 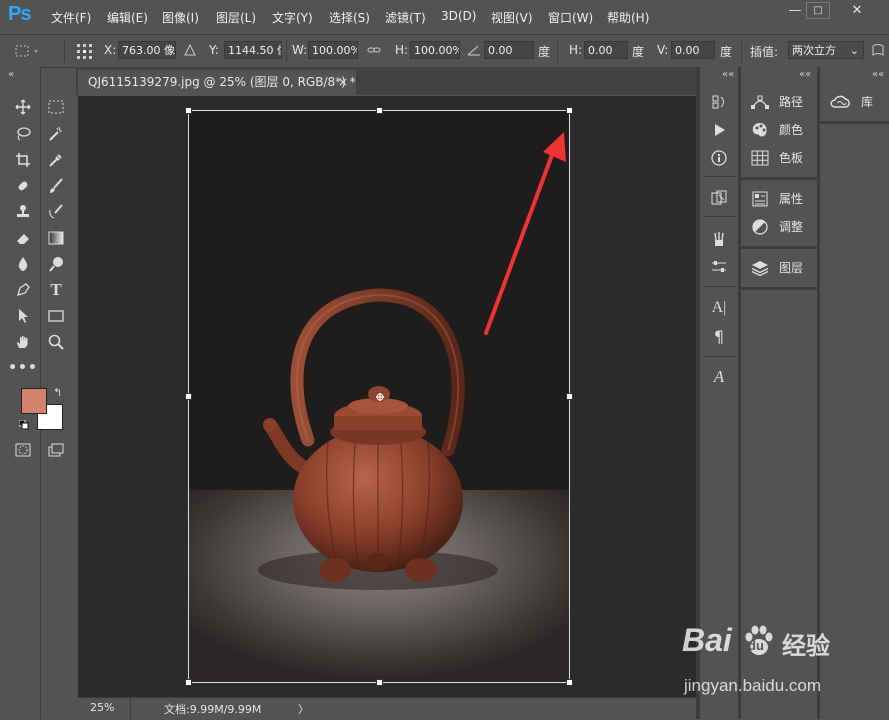 What do you see at coordinates (23, 134) in the screenshot?
I see `lasso-tool-icon` at bounding box center [23, 134].